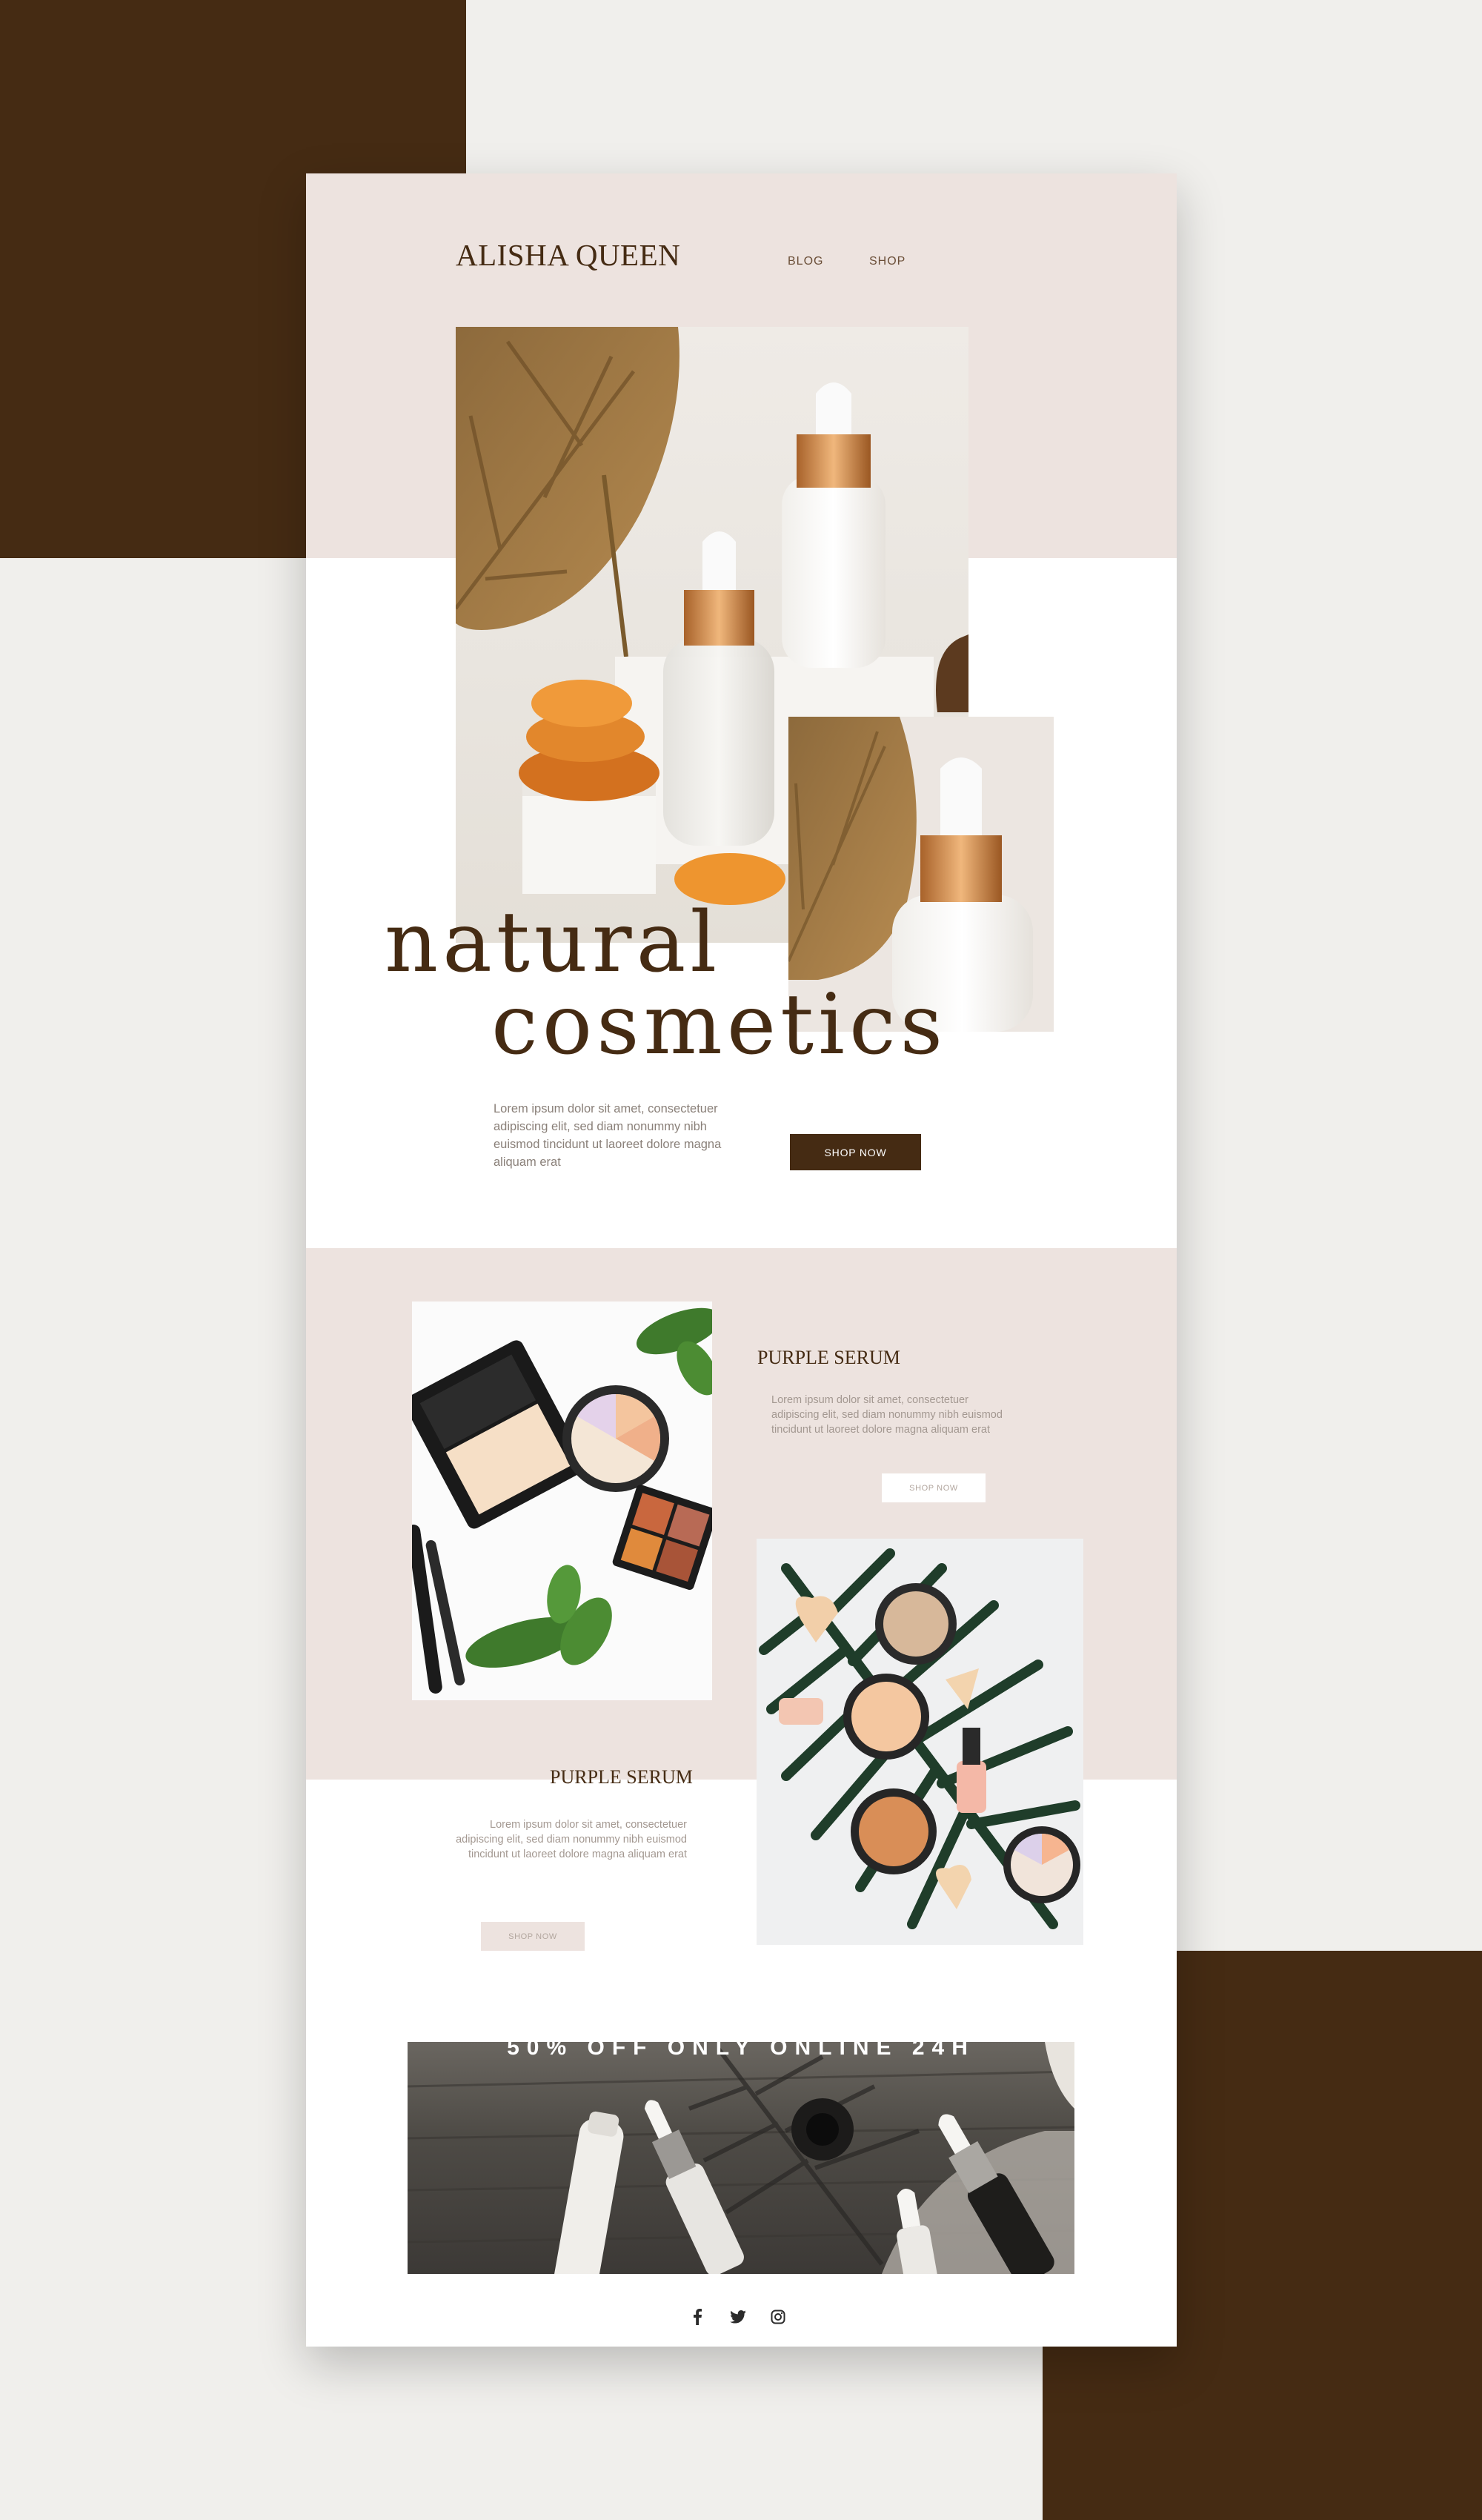 The width and height of the screenshot is (1482, 2520). I want to click on twitter-icon, so click(738, 2317).